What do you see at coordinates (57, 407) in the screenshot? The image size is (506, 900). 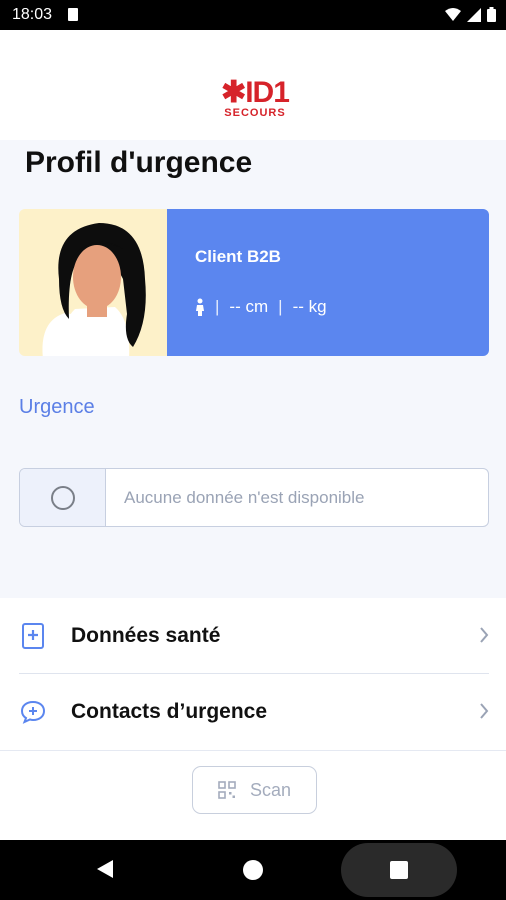 I see `section-label-urgence: Urgence` at bounding box center [57, 407].